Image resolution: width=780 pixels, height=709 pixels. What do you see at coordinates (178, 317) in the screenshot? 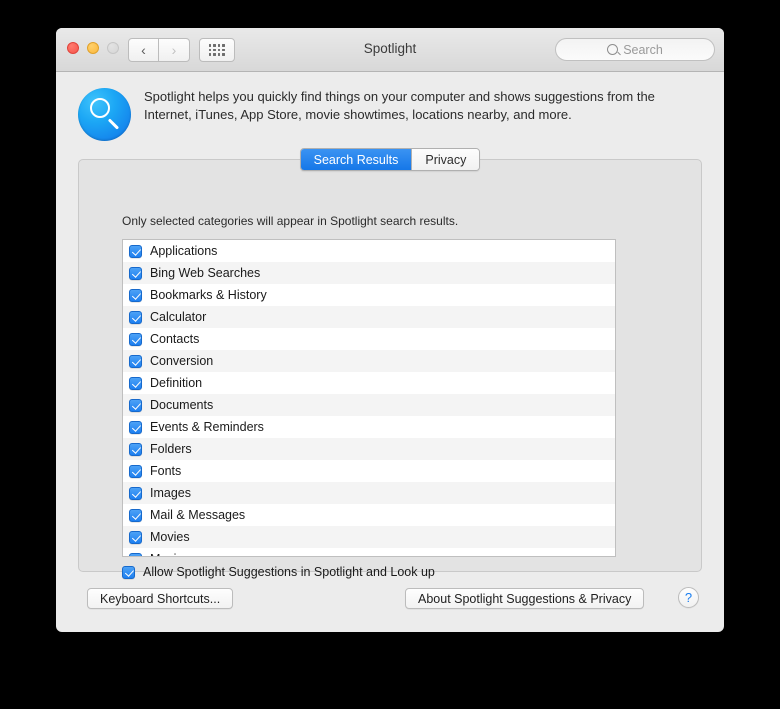
I see `category-label: Calculator` at bounding box center [178, 317].